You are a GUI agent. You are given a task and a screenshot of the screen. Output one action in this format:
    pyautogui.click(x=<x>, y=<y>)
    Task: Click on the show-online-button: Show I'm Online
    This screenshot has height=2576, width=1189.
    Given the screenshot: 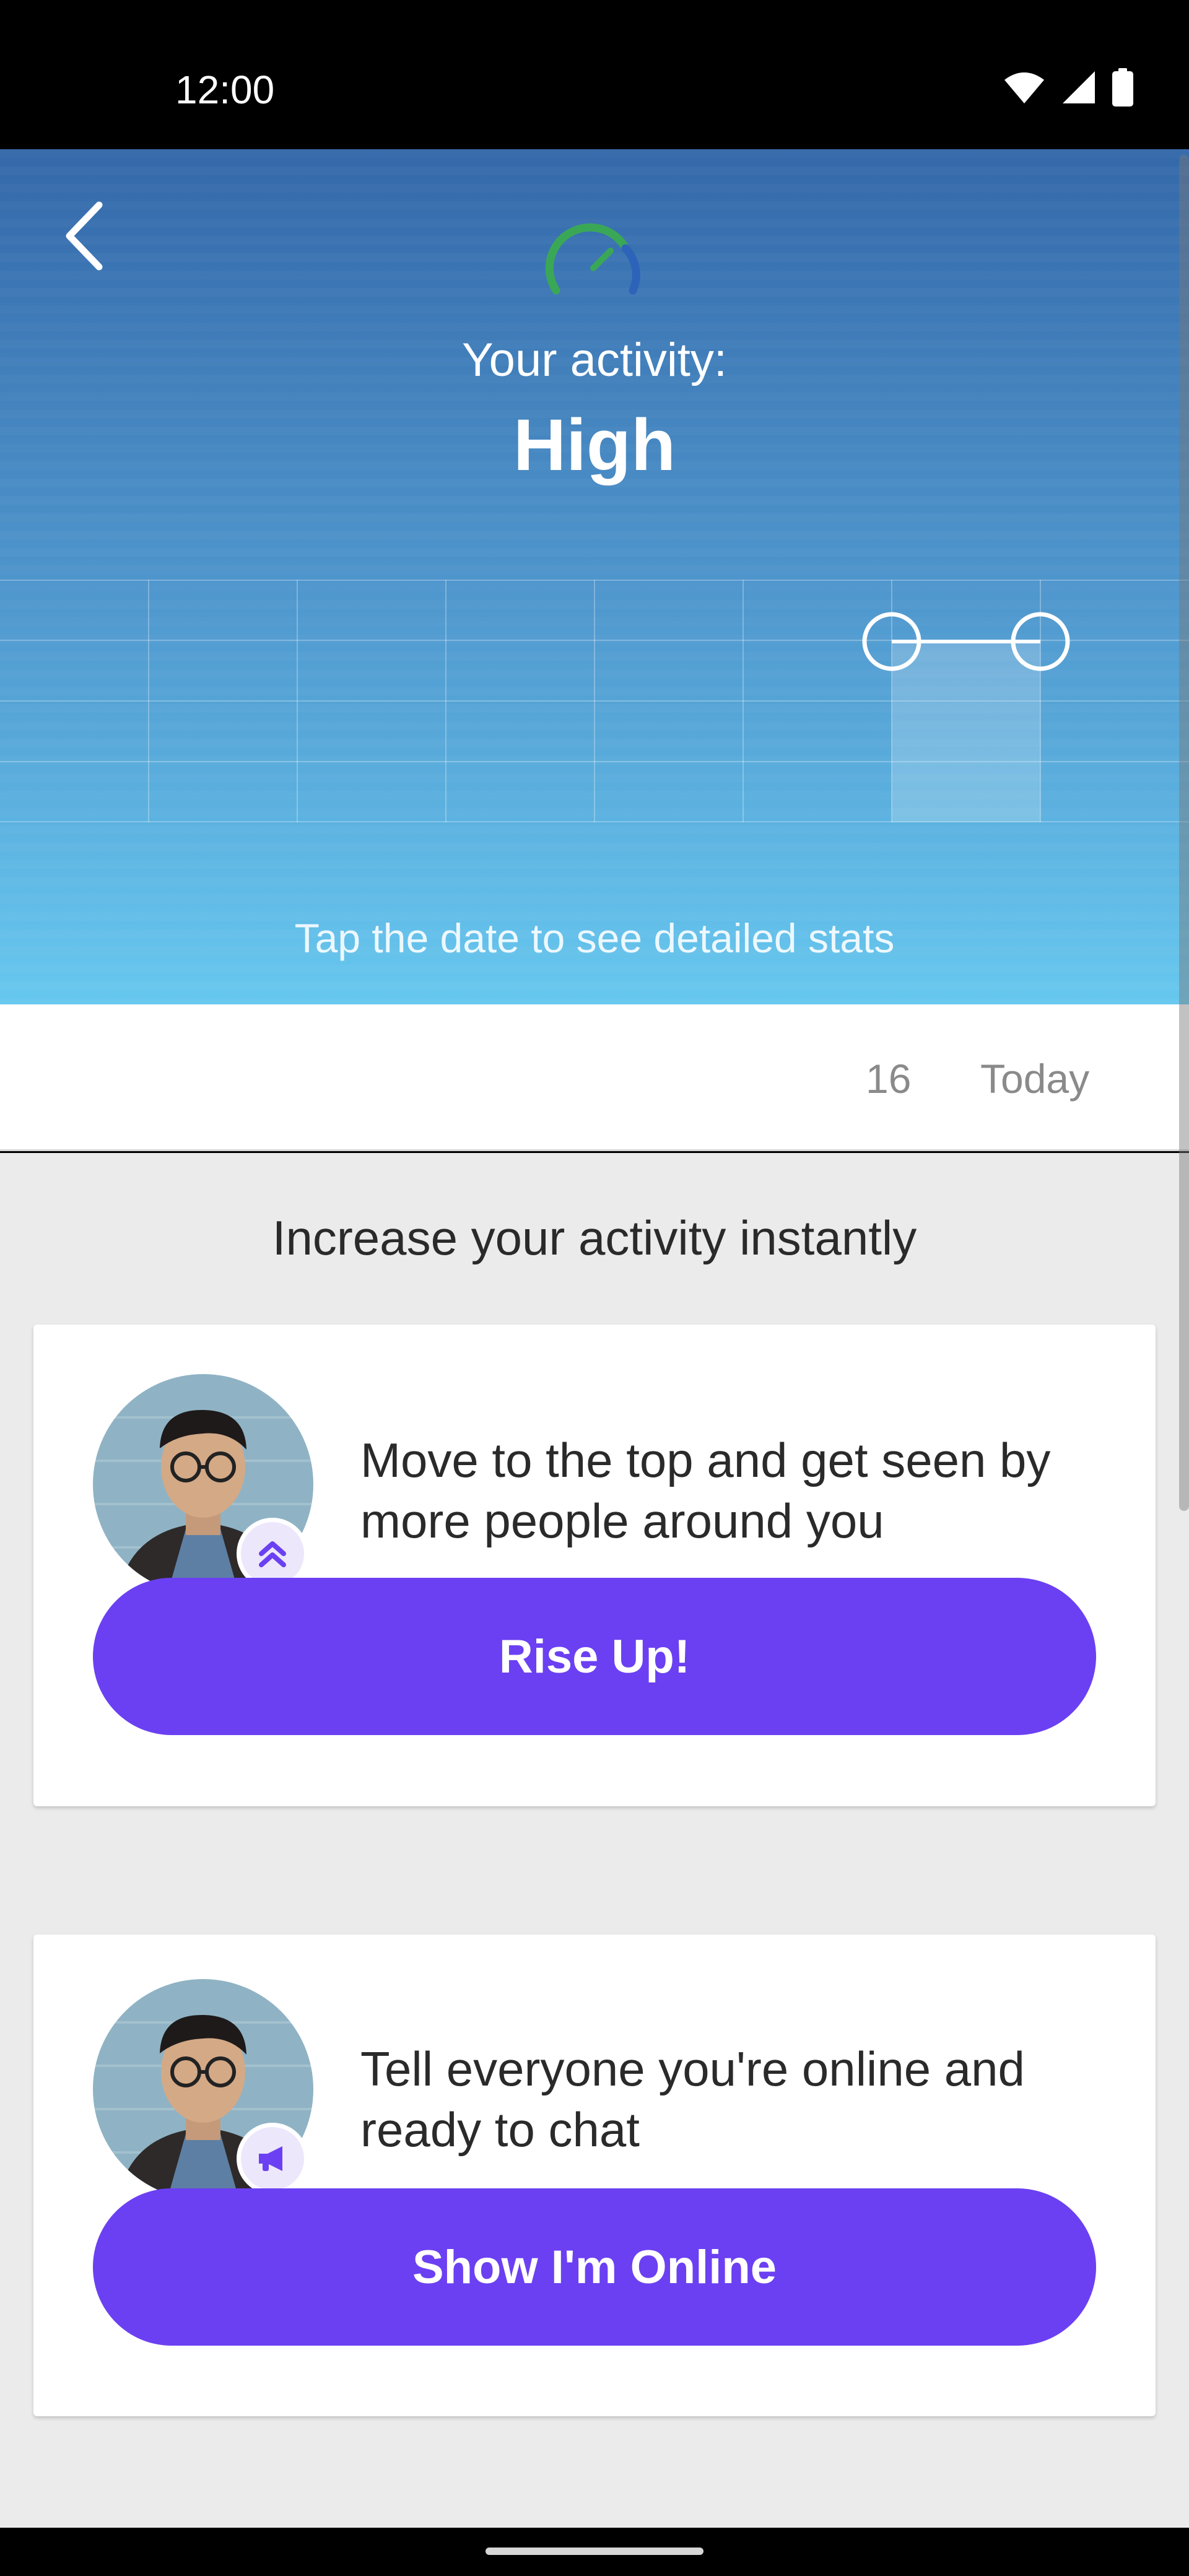 What is the action you would take?
    pyautogui.click(x=594, y=2267)
    